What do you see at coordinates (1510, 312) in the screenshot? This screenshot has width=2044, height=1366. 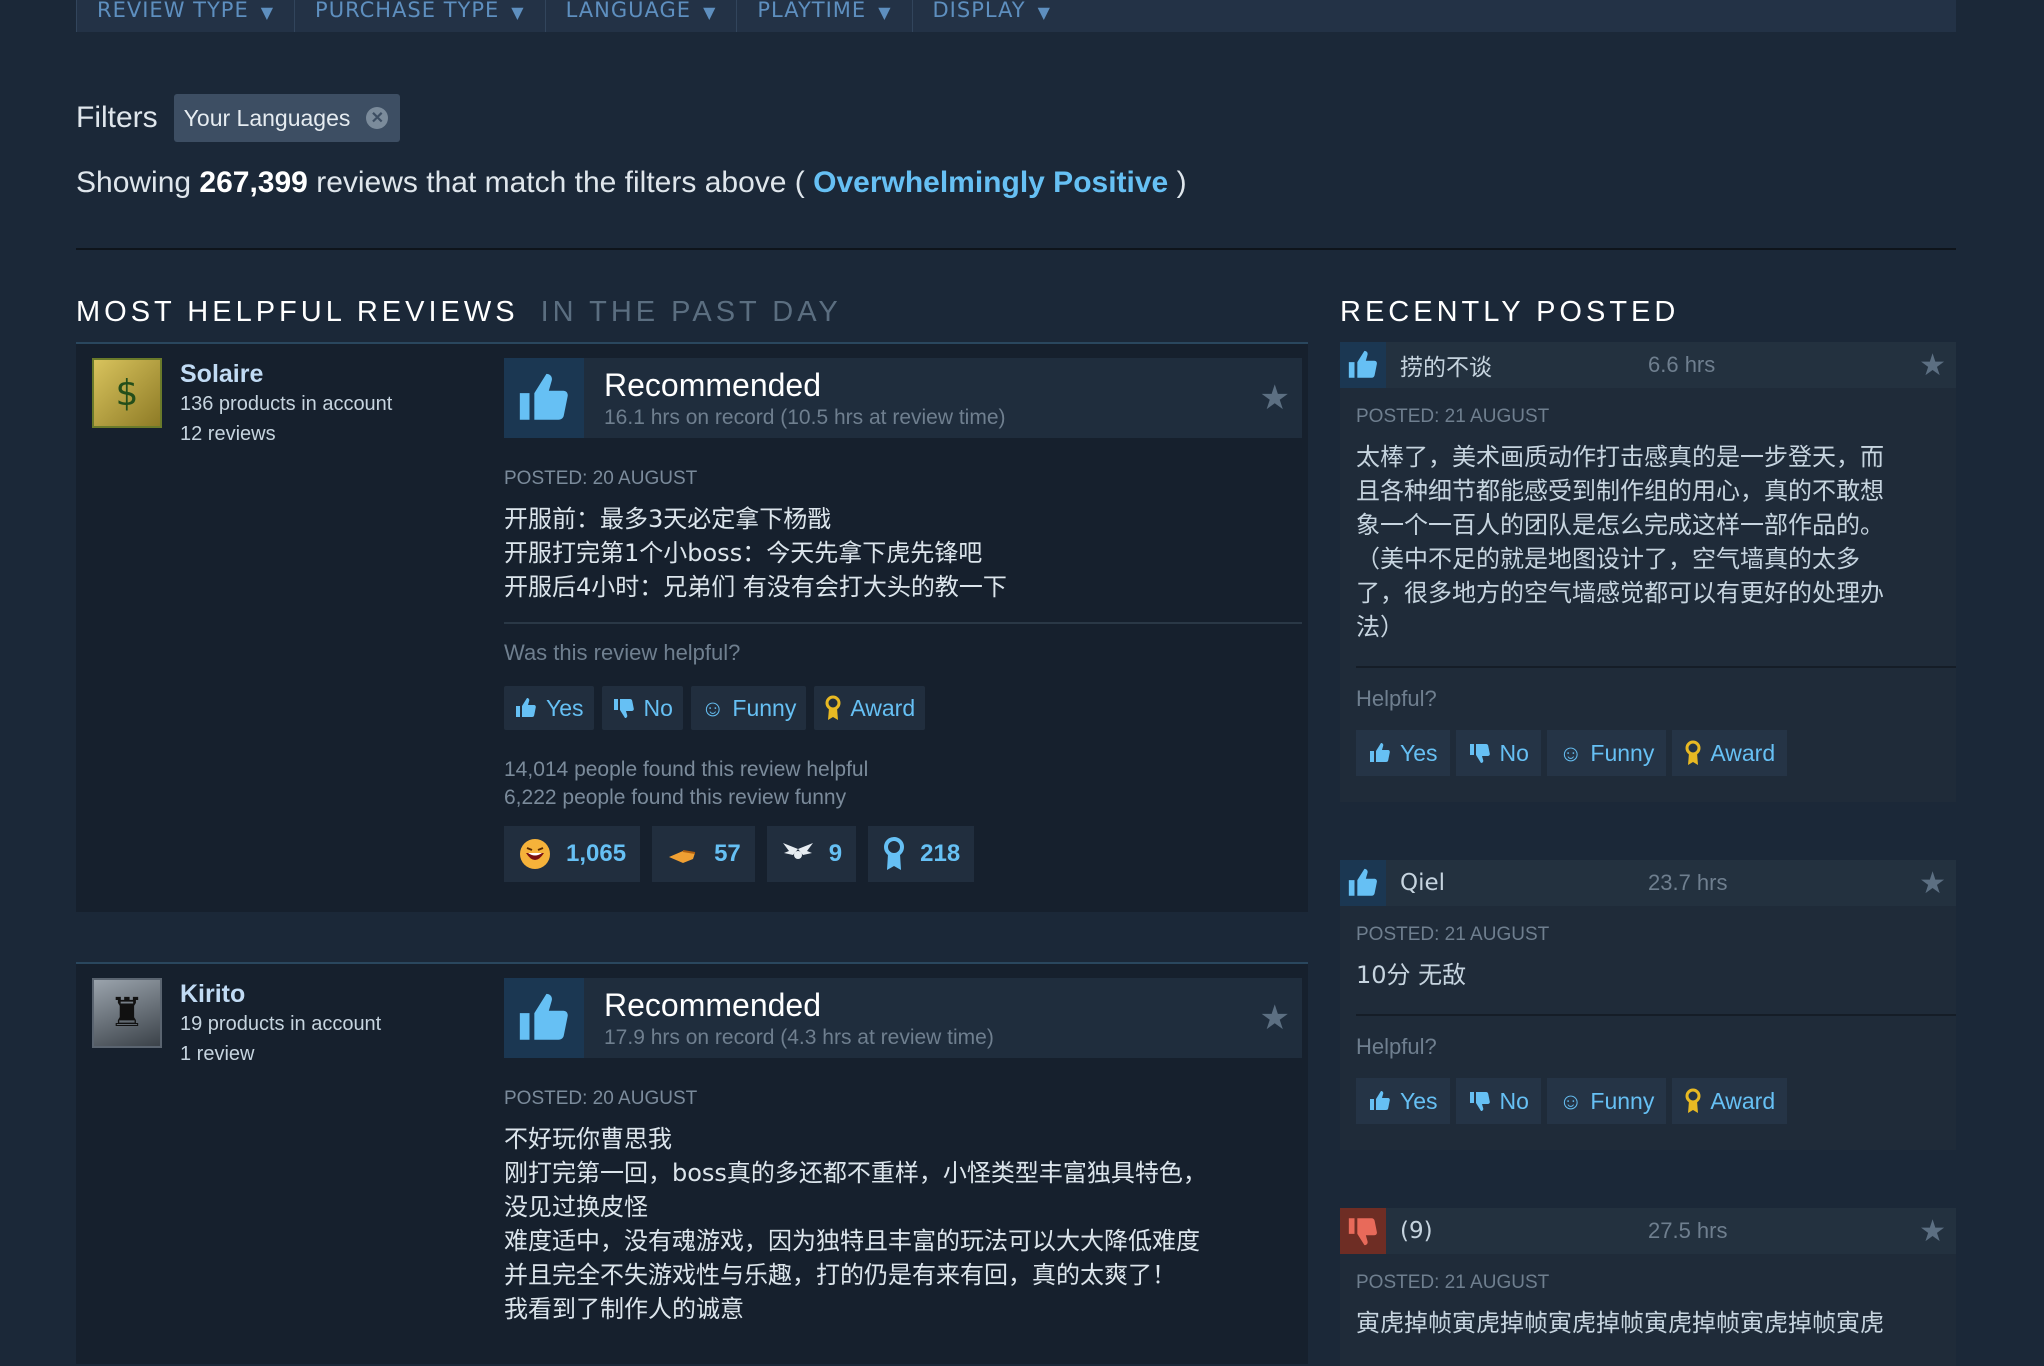 I see `recently-posted-title: RECENTLY POSTED` at bounding box center [1510, 312].